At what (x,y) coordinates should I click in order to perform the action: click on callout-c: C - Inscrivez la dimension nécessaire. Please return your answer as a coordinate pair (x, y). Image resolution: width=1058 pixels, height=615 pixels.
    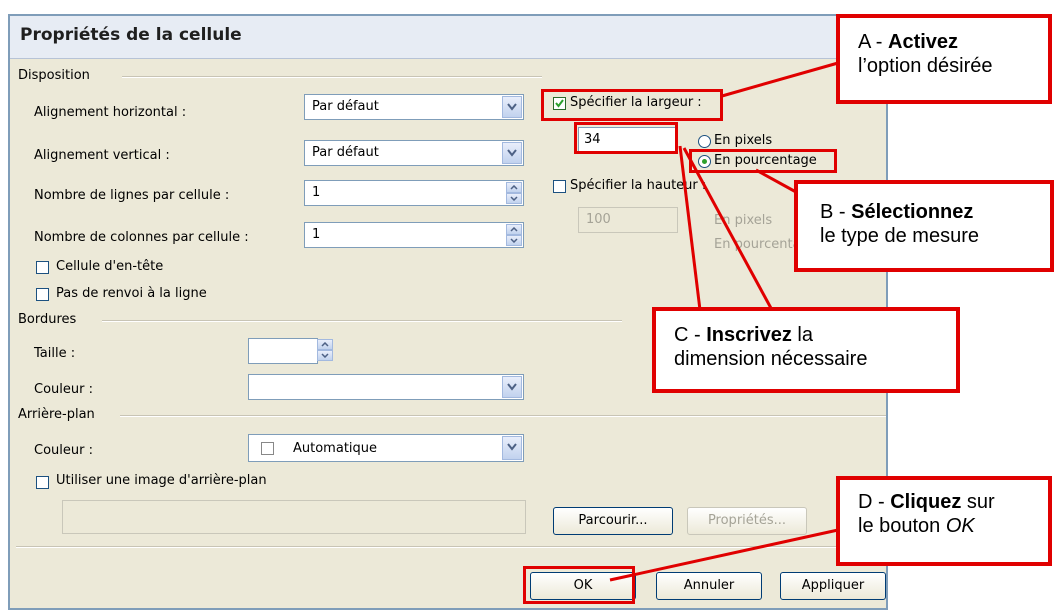
    Looking at the image, I should click on (806, 350).